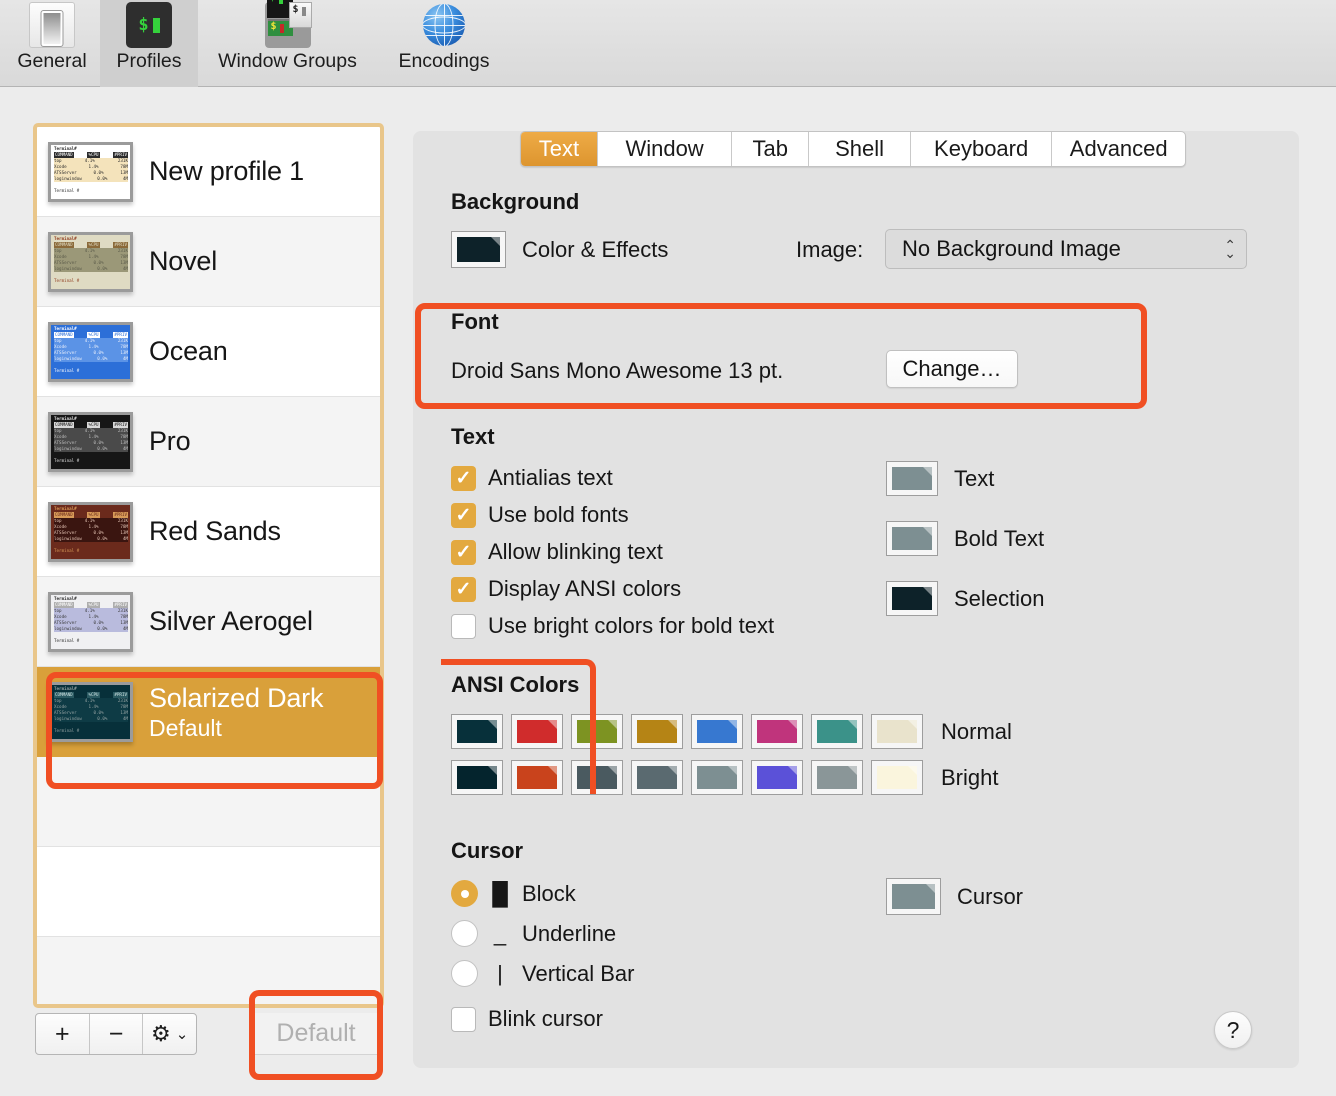 The image size is (1336, 1096). Describe the element at coordinates (559, 149) in the screenshot. I see `tab-text: Text` at that location.